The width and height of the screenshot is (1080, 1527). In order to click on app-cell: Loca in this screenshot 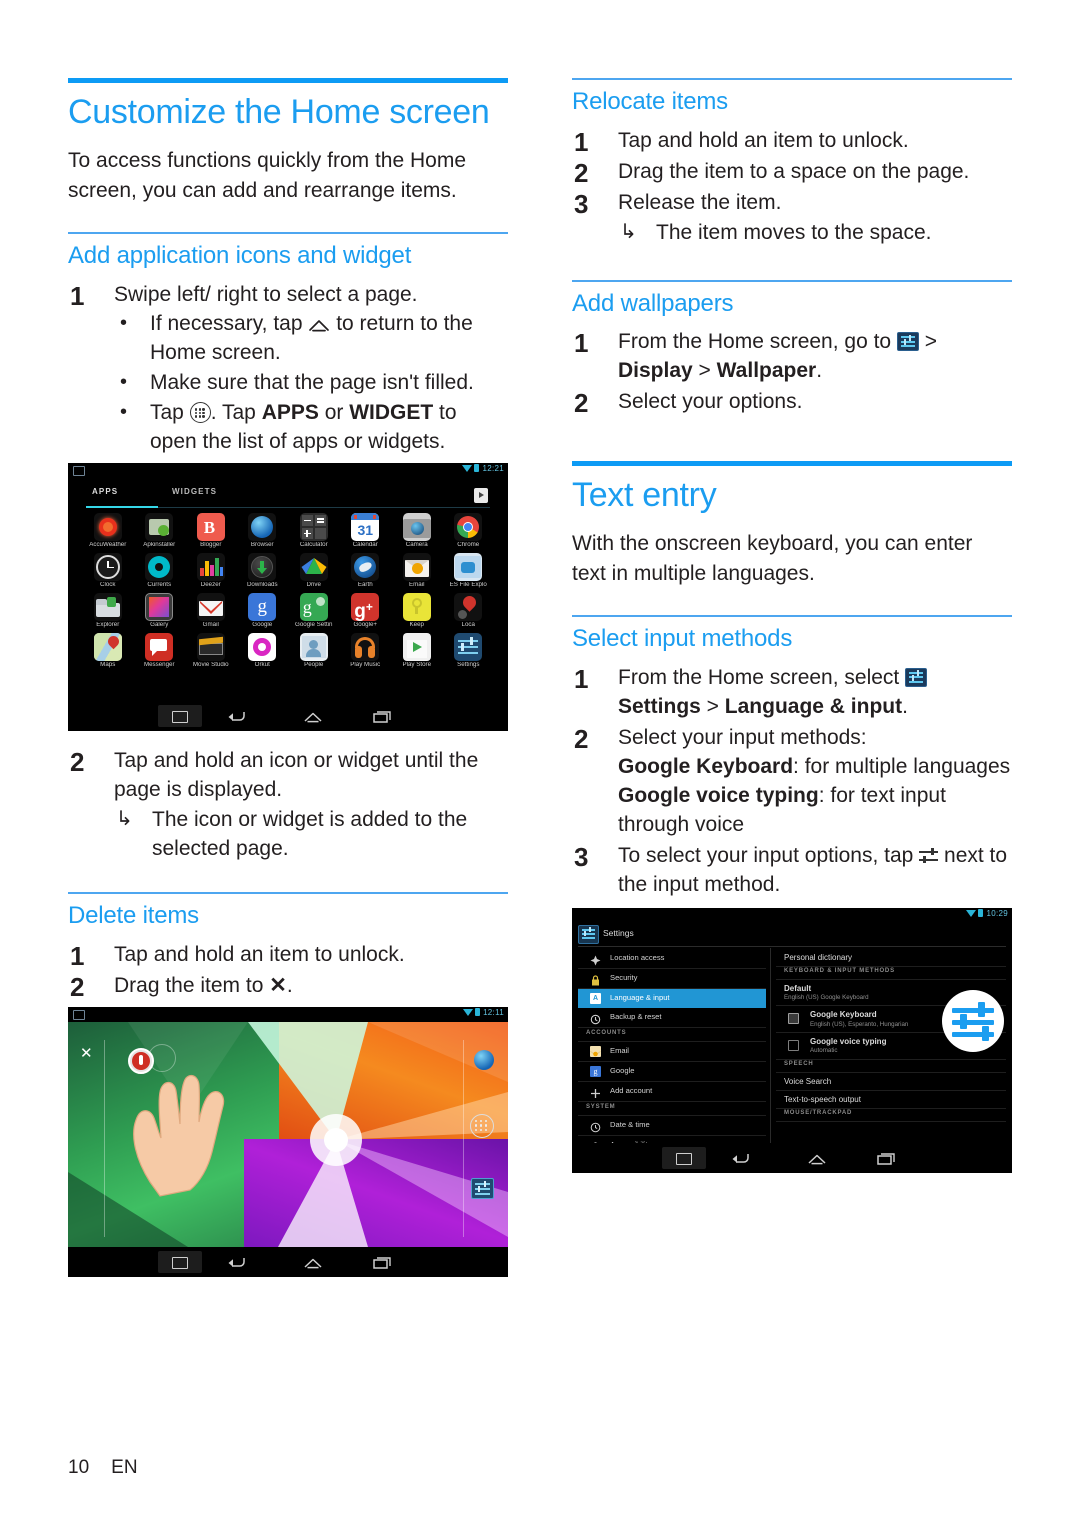, I will do `click(469, 610)`.